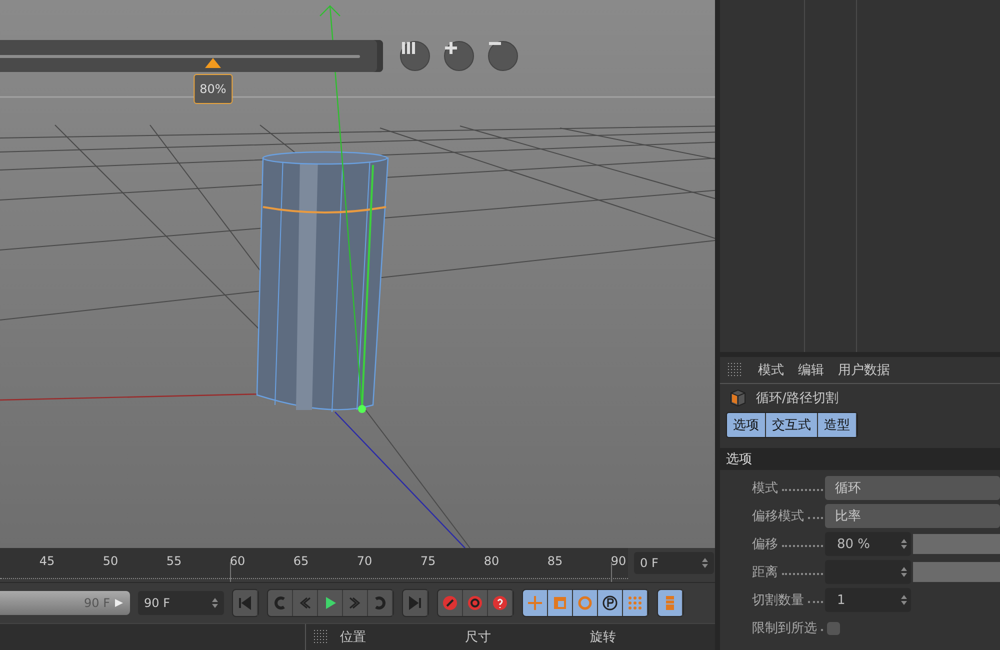  I want to click on attribute-tab: 选项, so click(746, 425).